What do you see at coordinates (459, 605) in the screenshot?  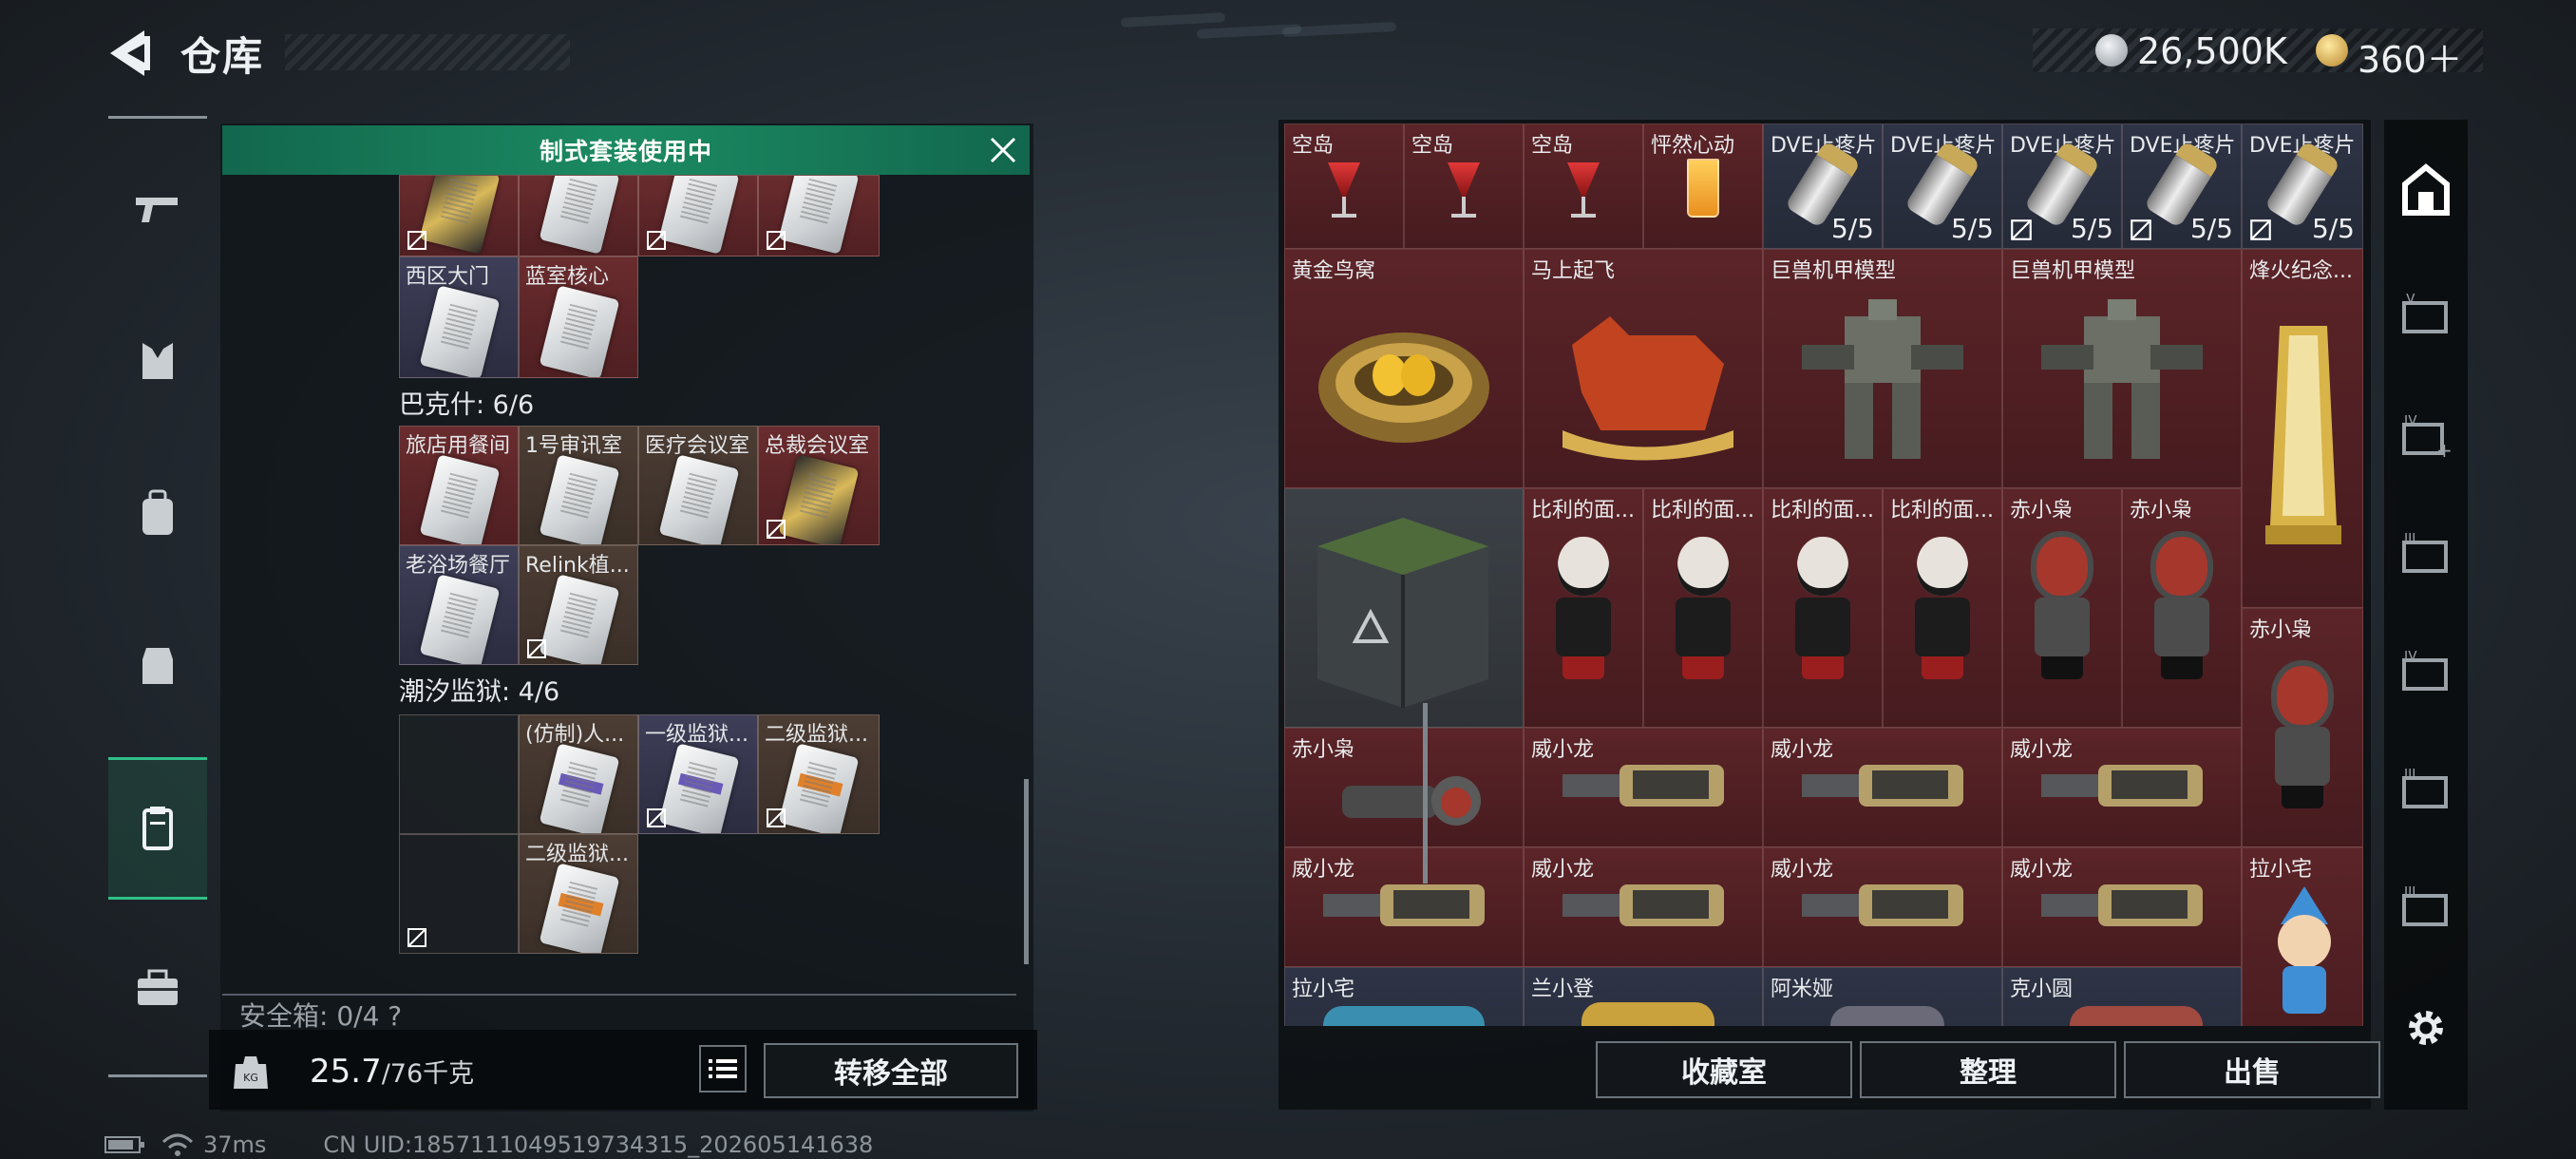 I see `card-item: 老浴场餐厅` at bounding box center [459, 605].